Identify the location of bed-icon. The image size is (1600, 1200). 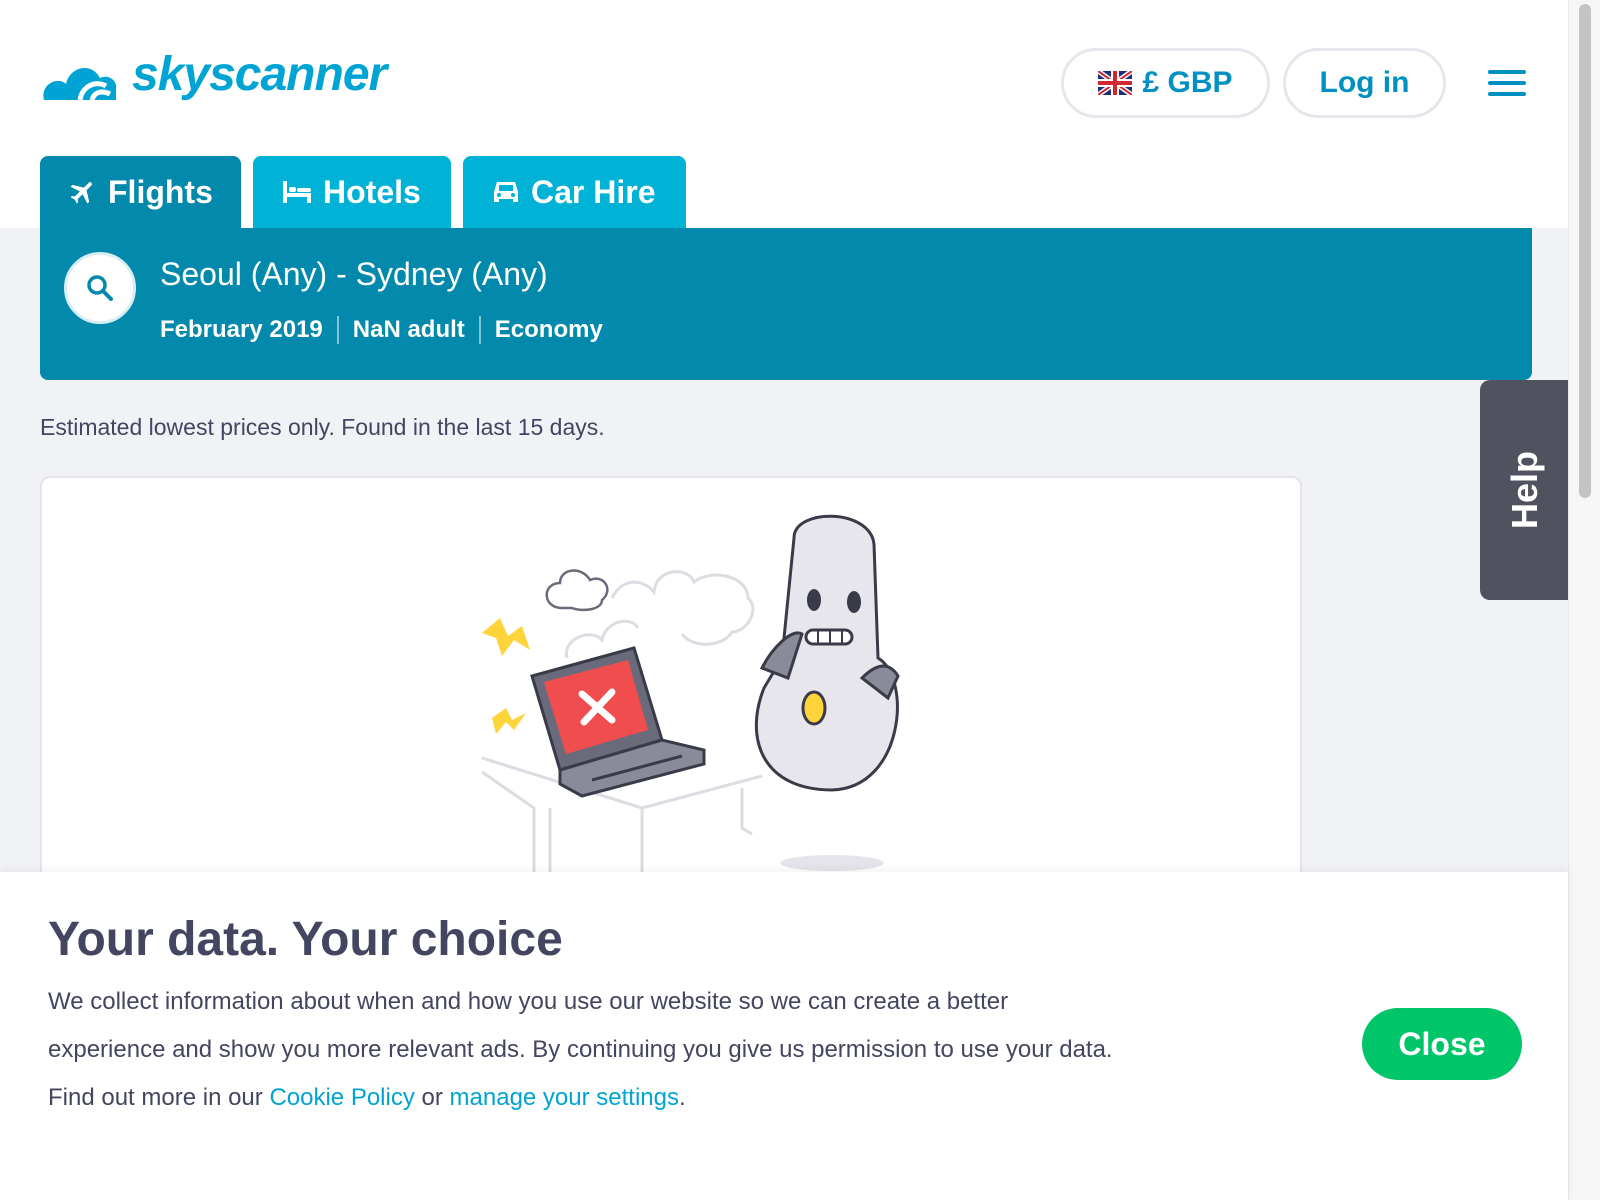
(297, 192).